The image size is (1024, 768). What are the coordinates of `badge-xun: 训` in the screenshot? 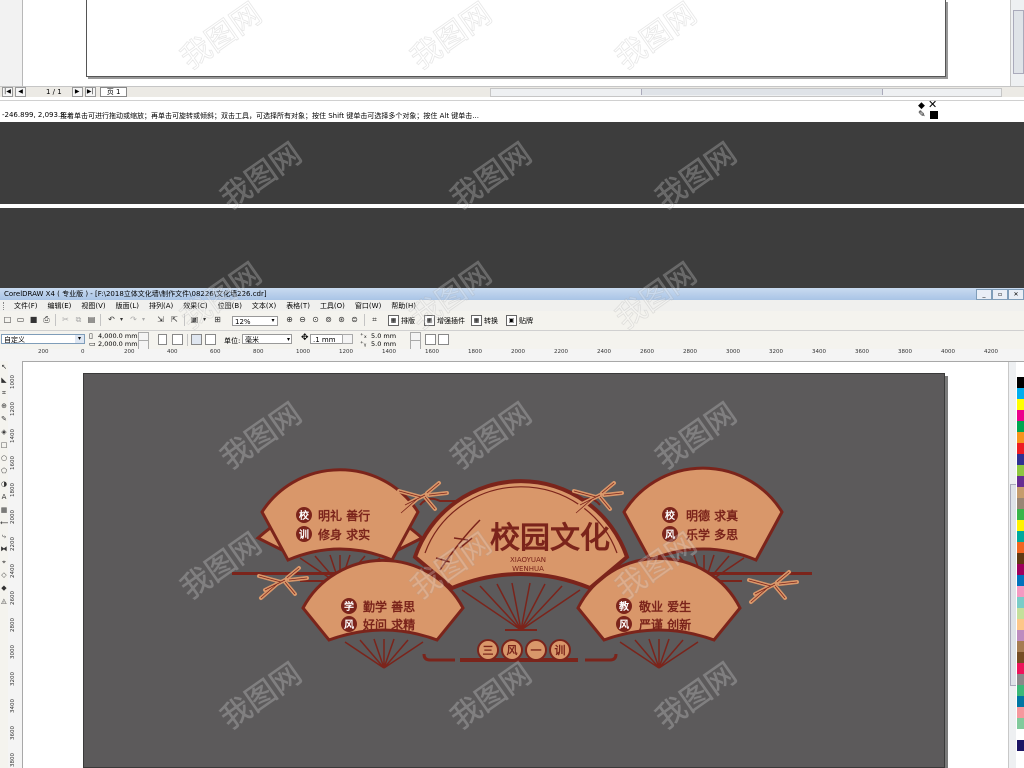 It's located at (560, 650).